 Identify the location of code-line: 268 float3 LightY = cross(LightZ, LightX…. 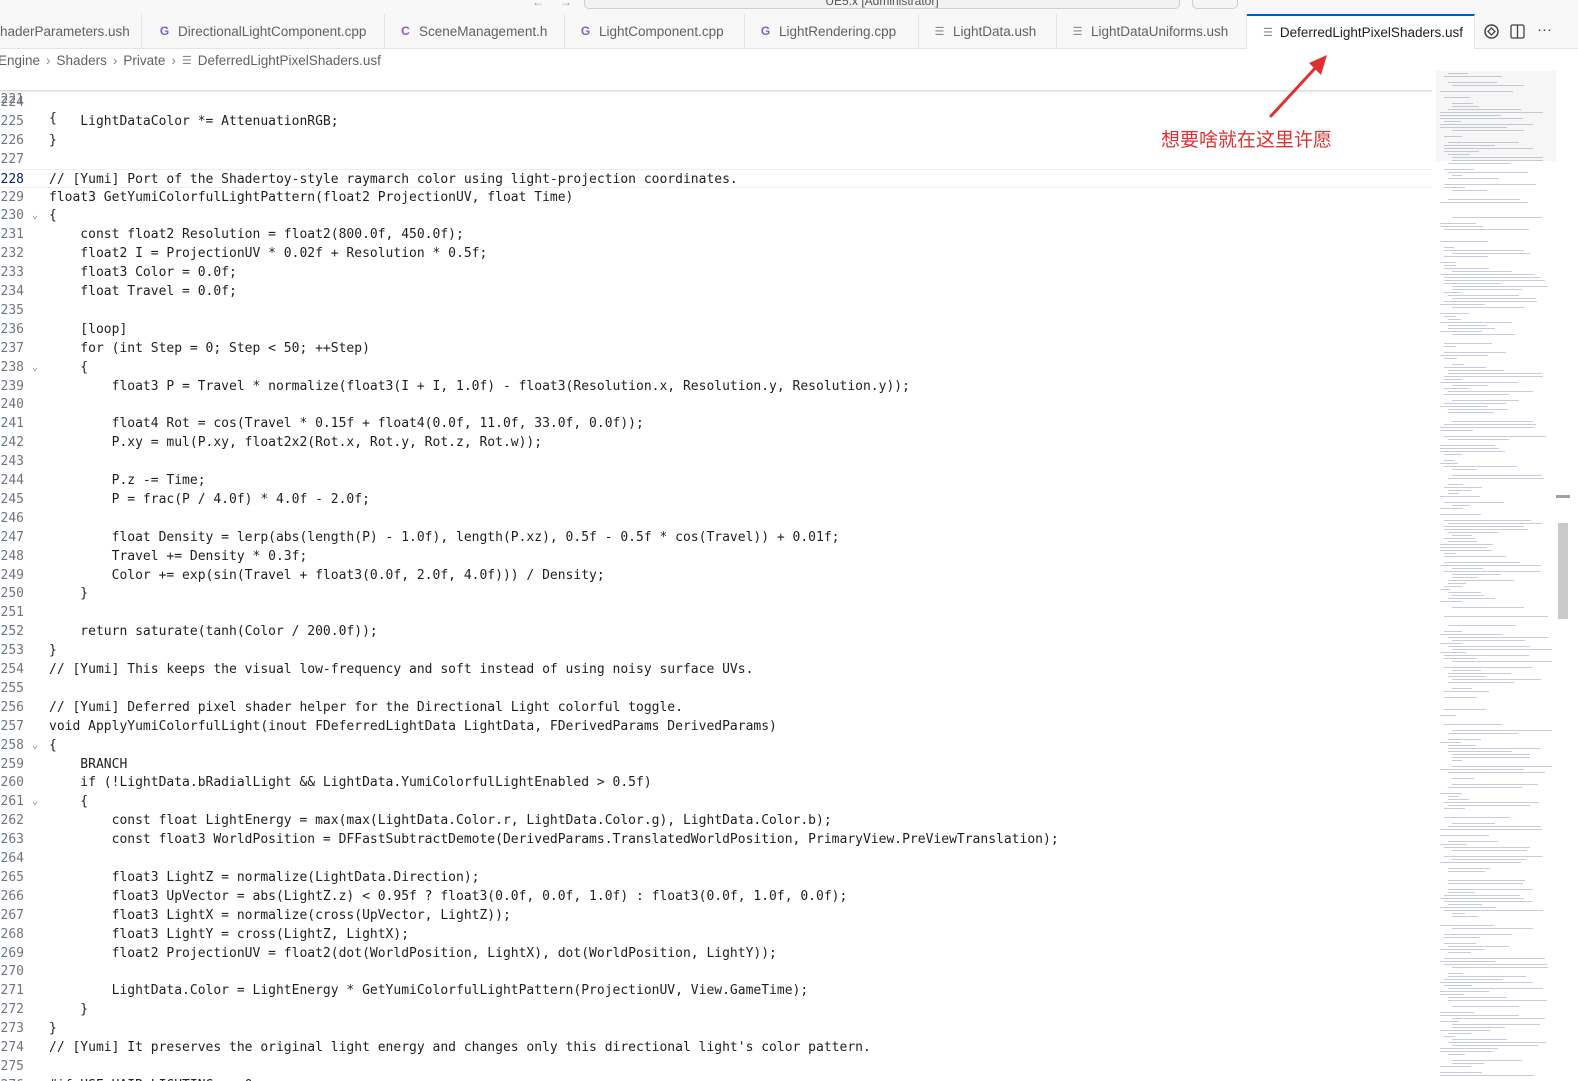
(716, 934).